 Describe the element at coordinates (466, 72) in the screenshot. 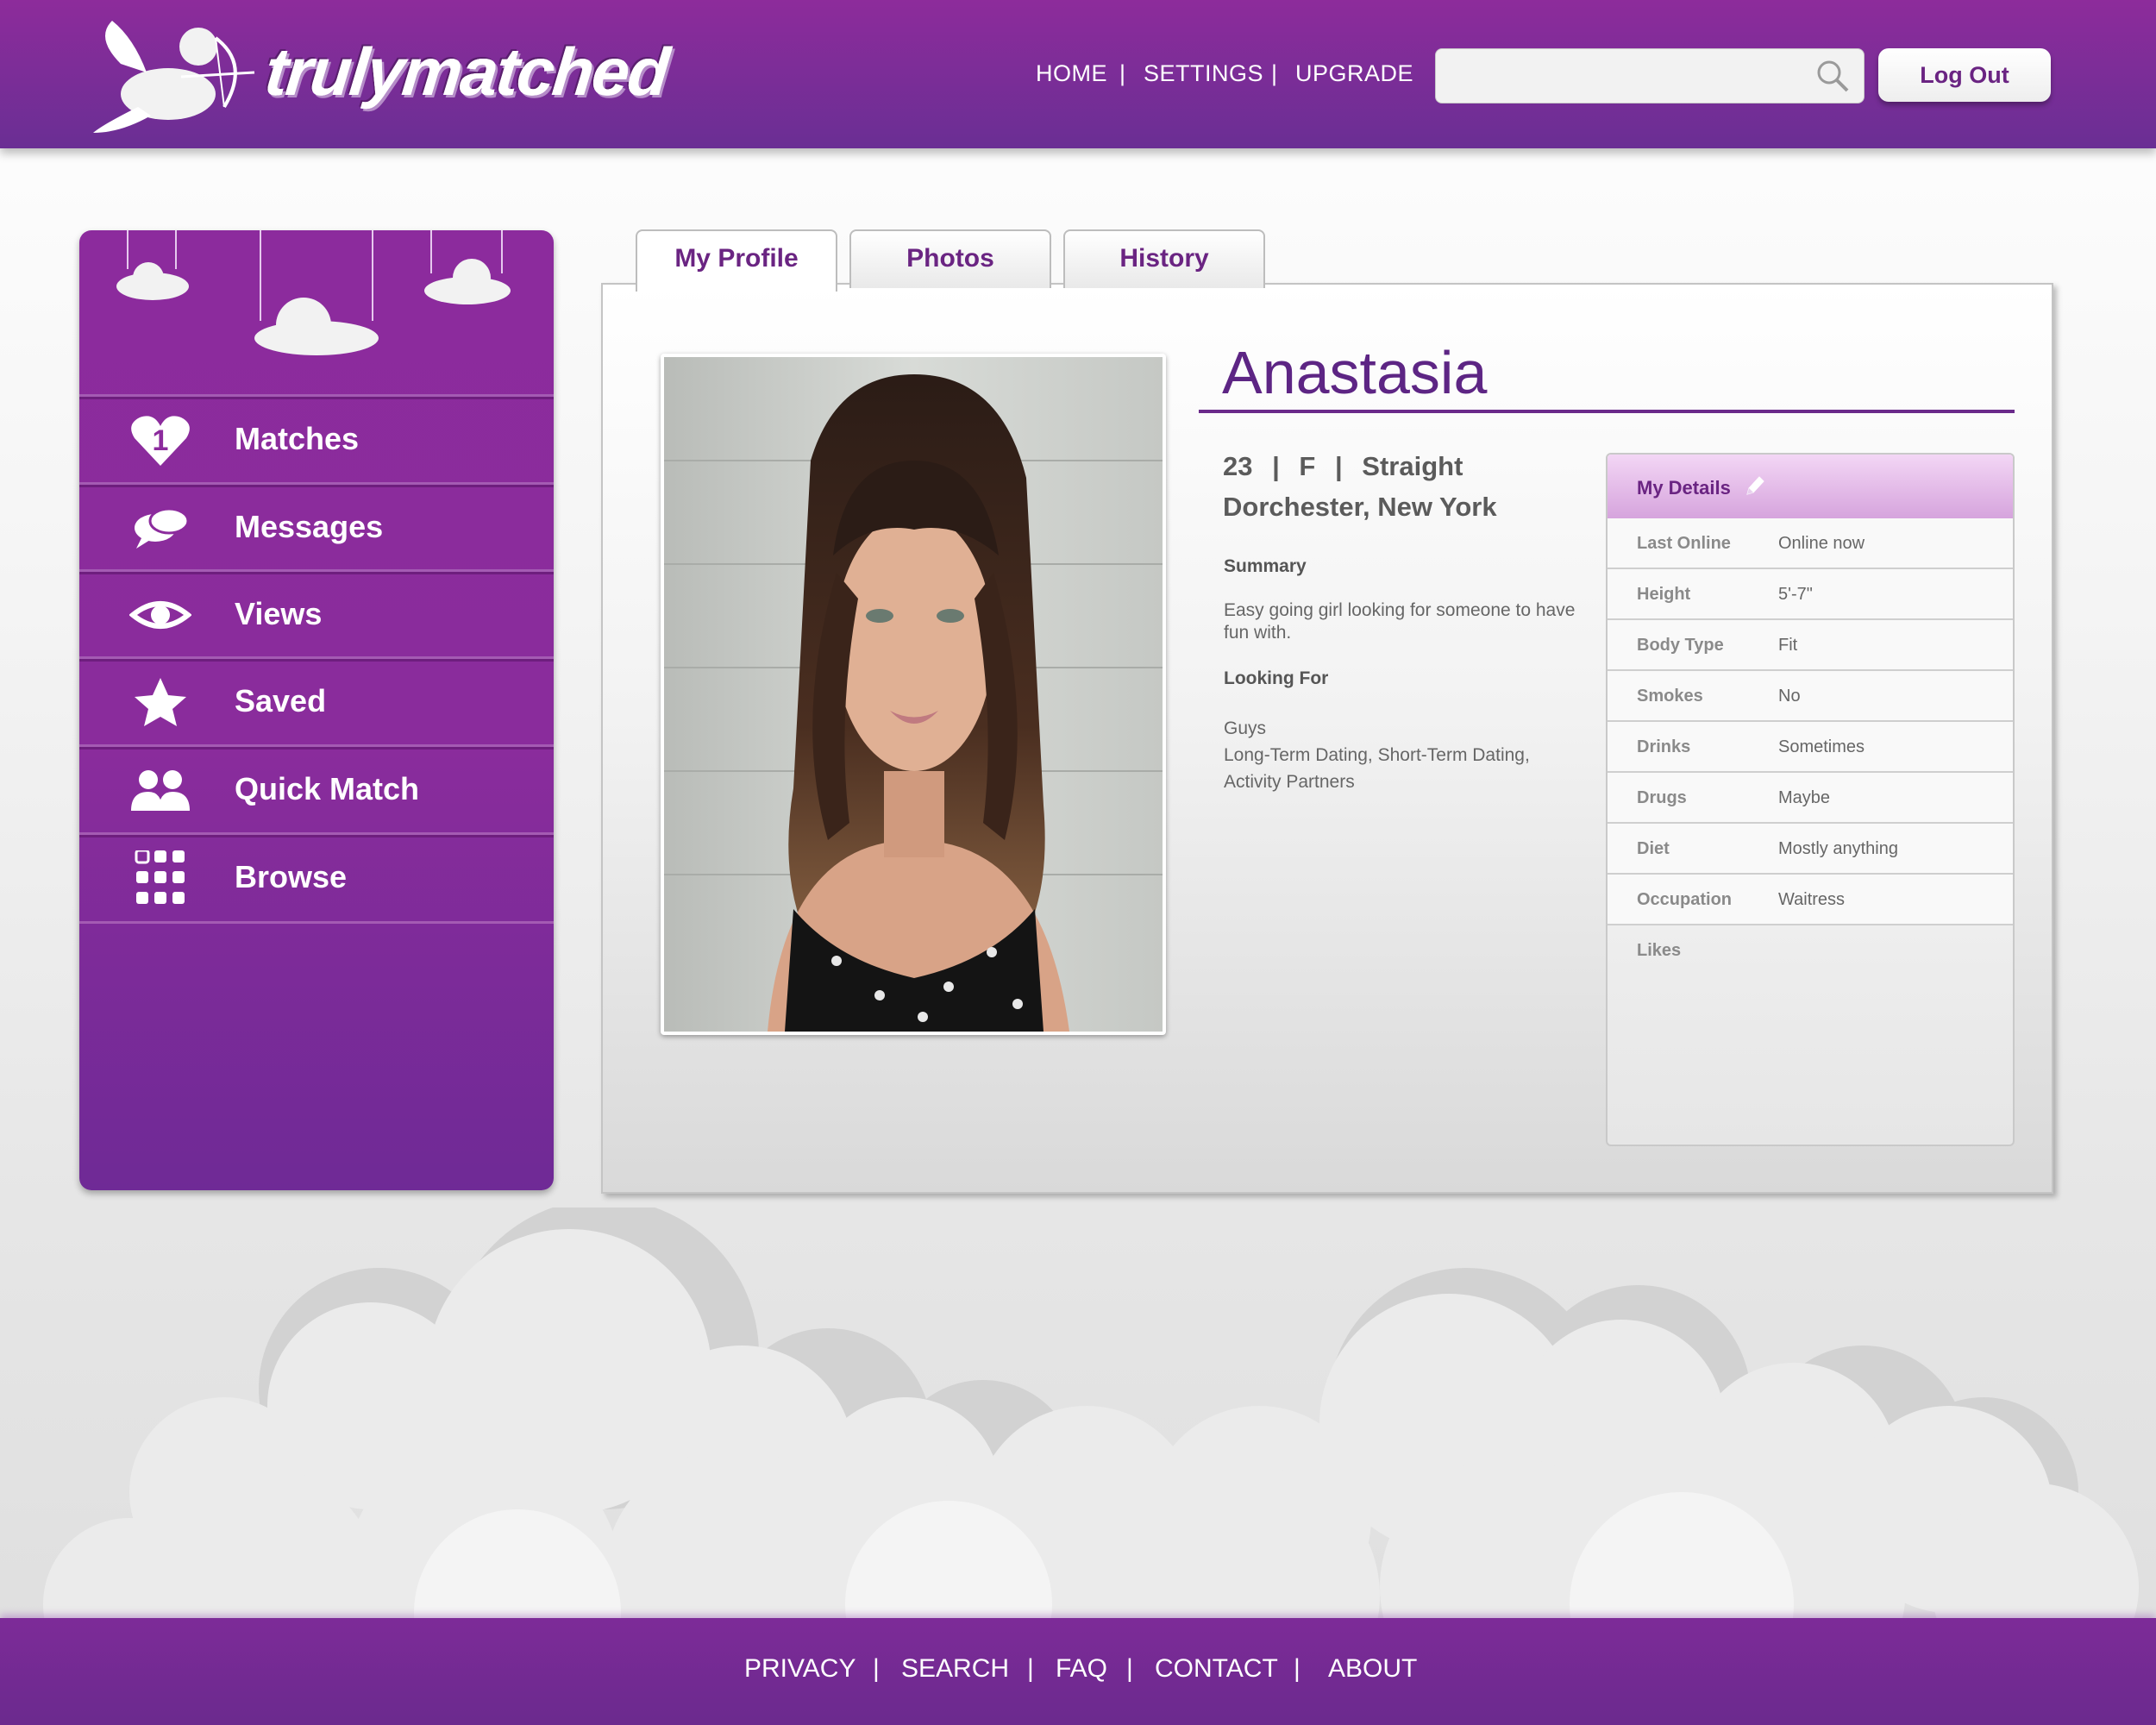

I see `logo-text: trulymatched` at that location.